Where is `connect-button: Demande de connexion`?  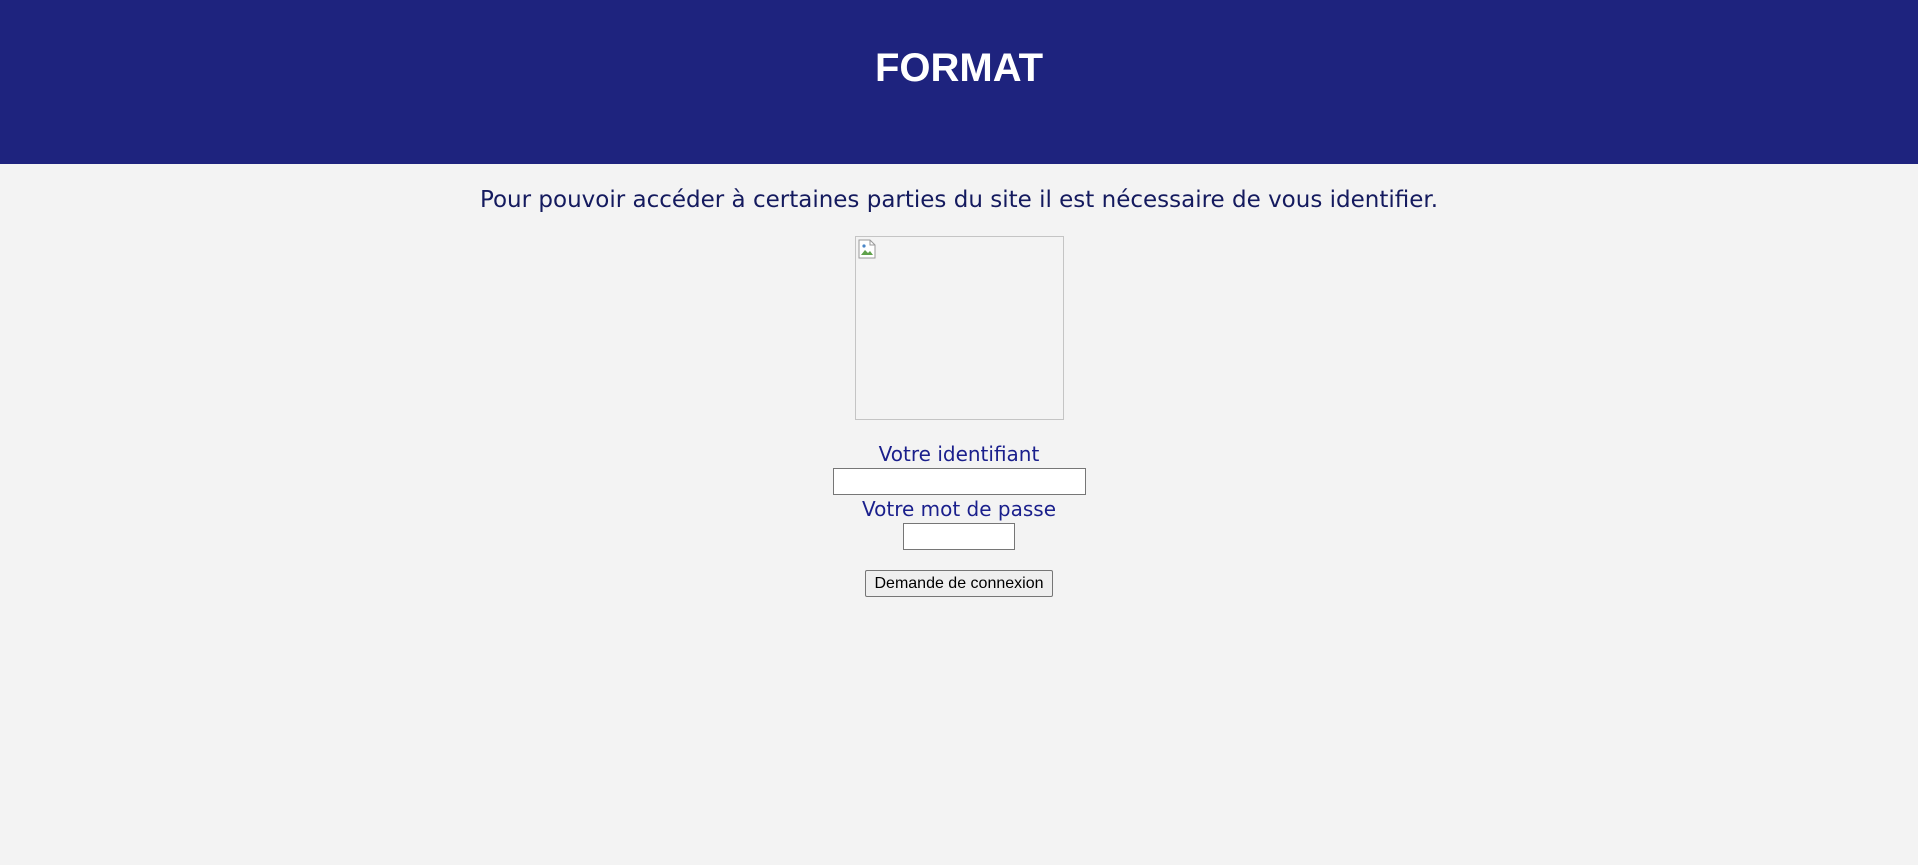
connect-button: Demande de connexion is located at coordinates (959, 583).